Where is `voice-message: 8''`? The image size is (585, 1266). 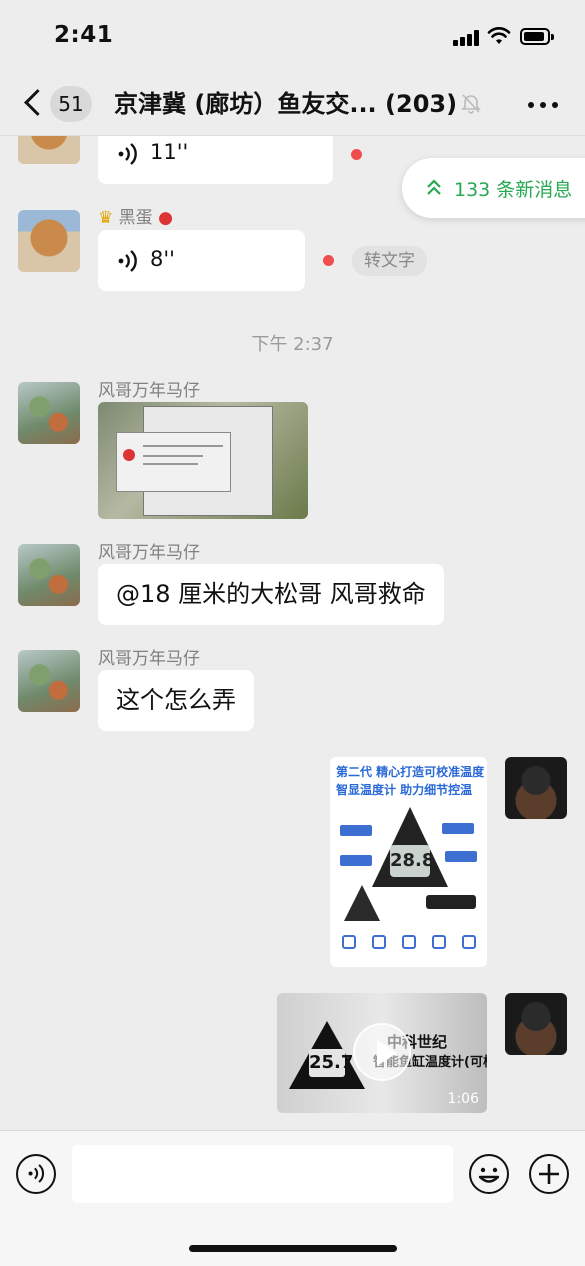 voice-message: 8'' is located at coordinates (201, 260).